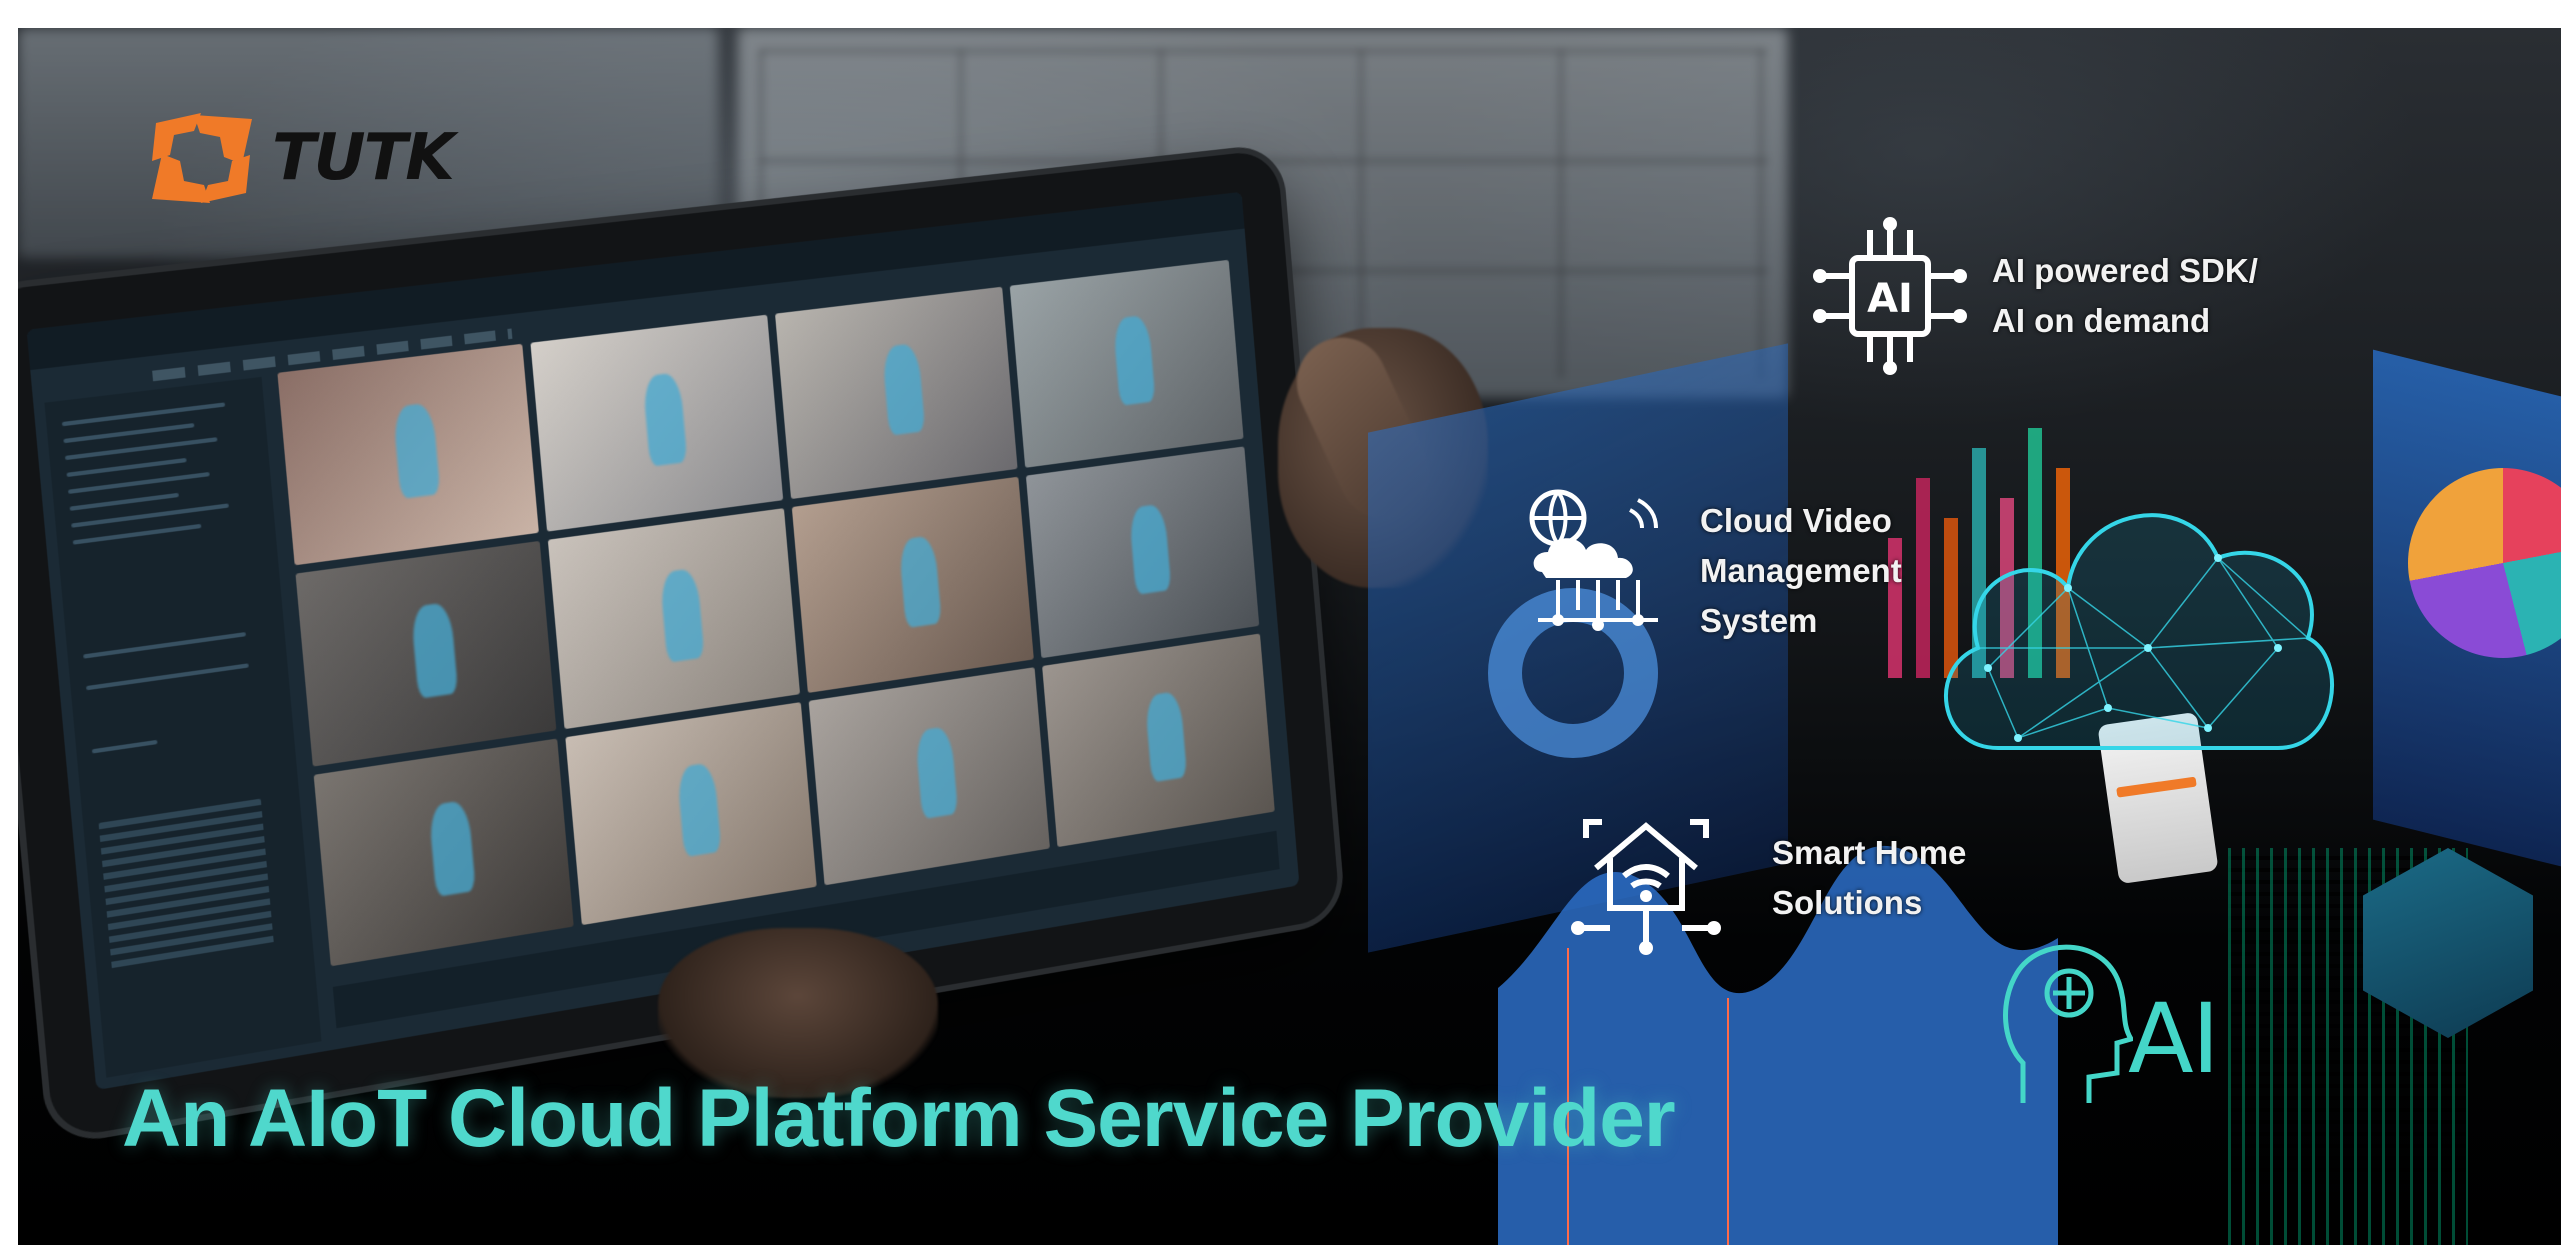 The width and height of the screenshot is (2561, 1245). I want to click on feature-ai-sdk: AI AI powered SDK/ AI on demand, so click(2034, 296).